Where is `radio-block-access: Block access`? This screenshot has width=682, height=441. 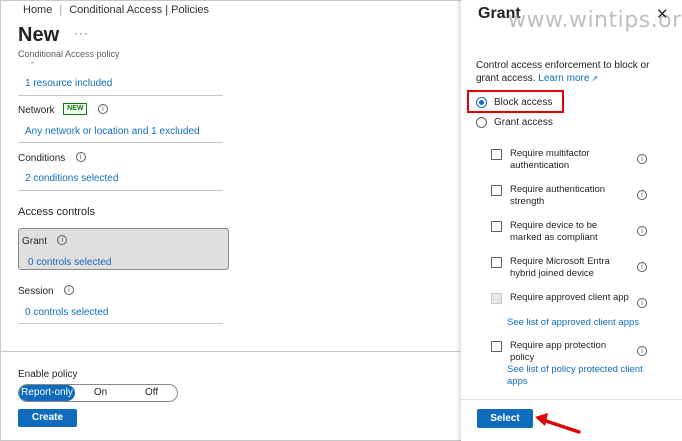
radio-block-access: Block access is located at coordinates (514, 102).